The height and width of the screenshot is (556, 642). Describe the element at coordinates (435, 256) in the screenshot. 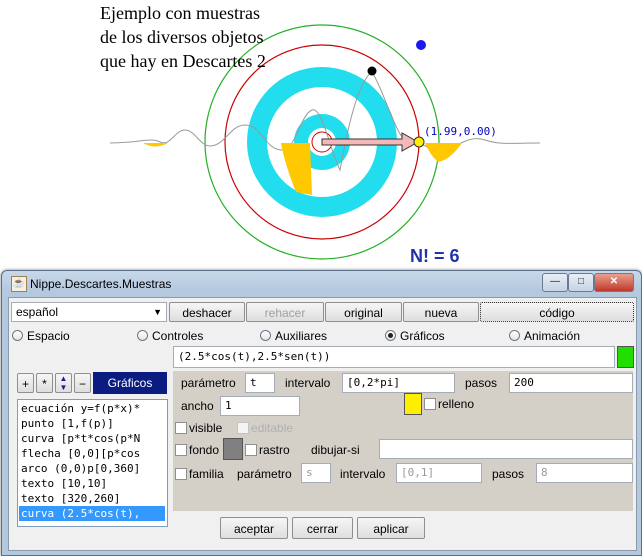

I see `factorial-text: N! = 6` at that location.